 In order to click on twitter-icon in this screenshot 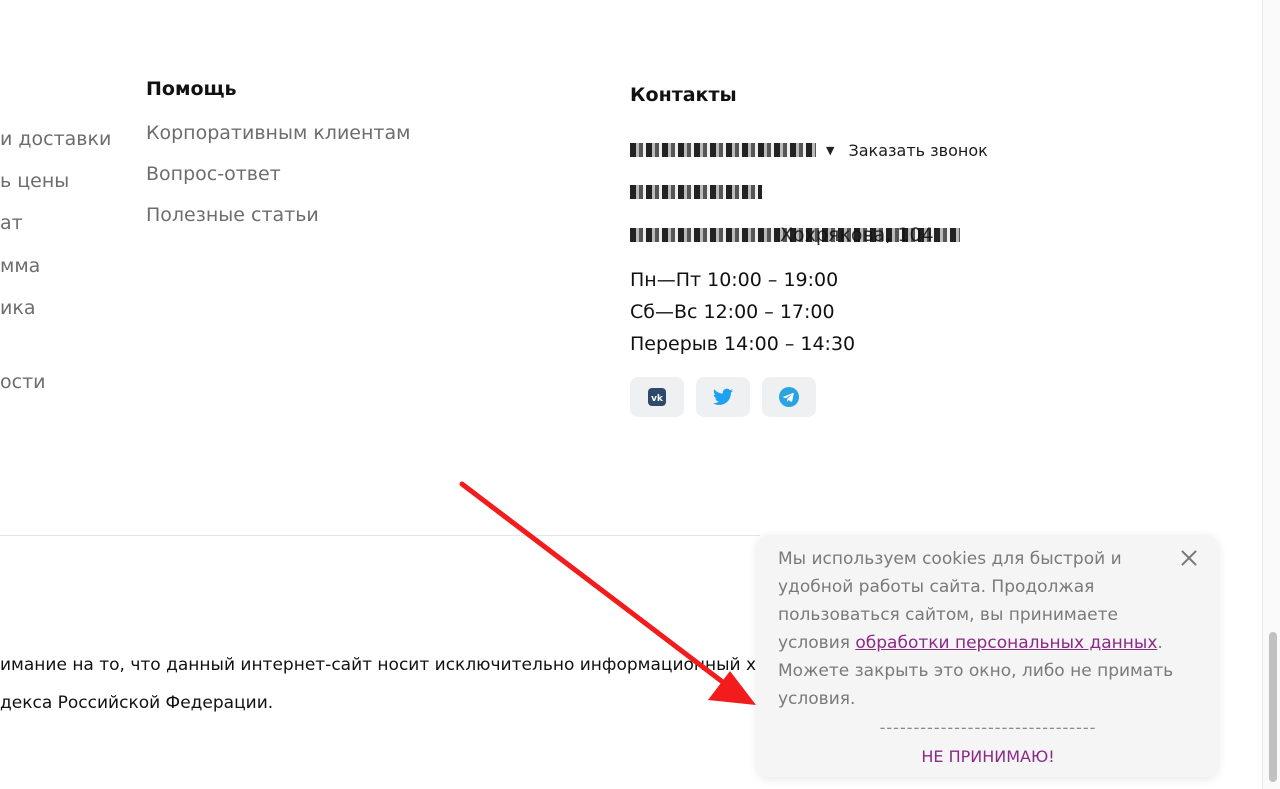, I will do `click(723, 396)`.